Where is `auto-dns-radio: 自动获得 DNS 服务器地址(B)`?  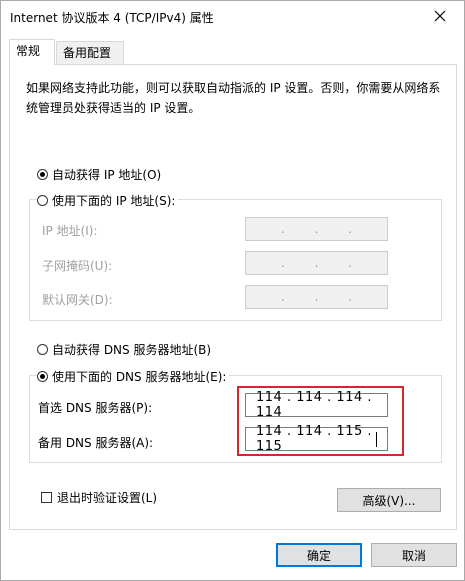 auto-dns-radio: 自动获得 DNS 服务器地址(B) is located at coordinates (124, 349).